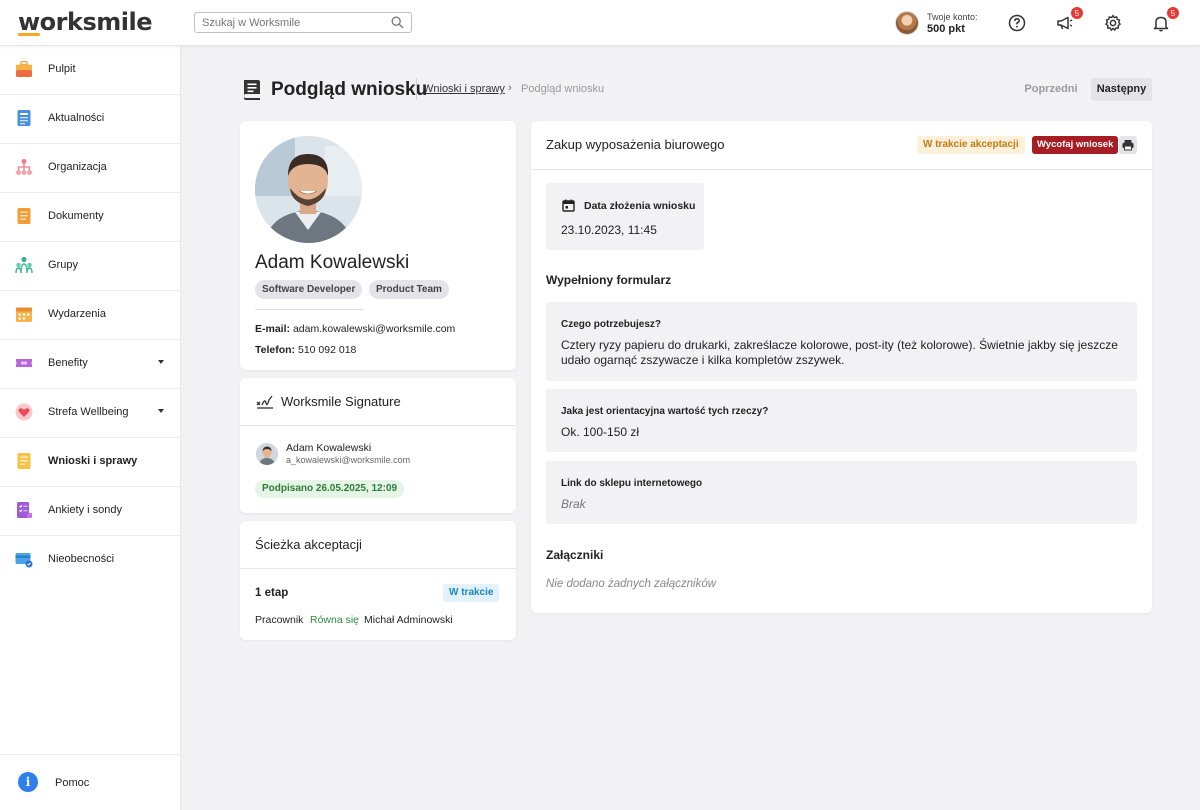 This screenshot has height=810, width=1200. What do you see at coordinates (252, 92) in the screenshot?
I see `request-document-icon` at bounding box center [252, 92].